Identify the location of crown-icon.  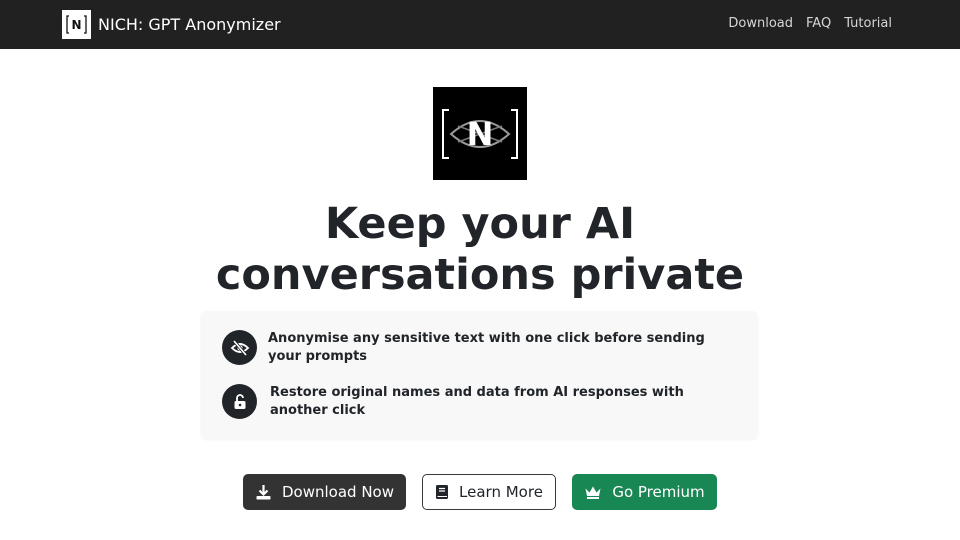
(593, 492).